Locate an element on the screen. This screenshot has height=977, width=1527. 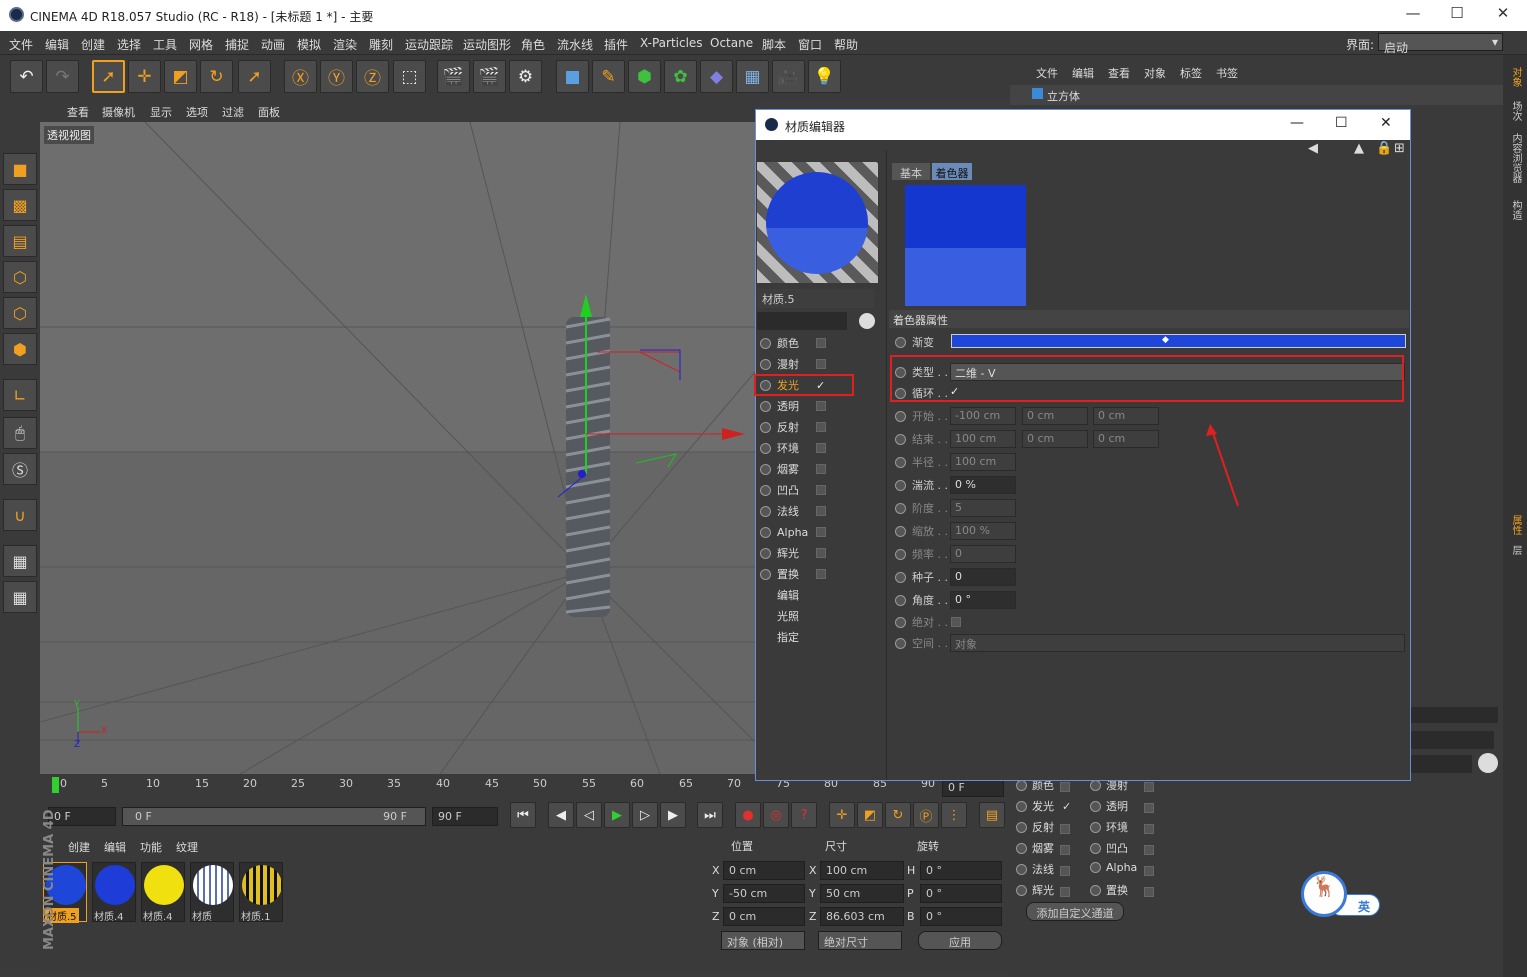
cloner-button: ✿ is located at coordinates (680, 76).